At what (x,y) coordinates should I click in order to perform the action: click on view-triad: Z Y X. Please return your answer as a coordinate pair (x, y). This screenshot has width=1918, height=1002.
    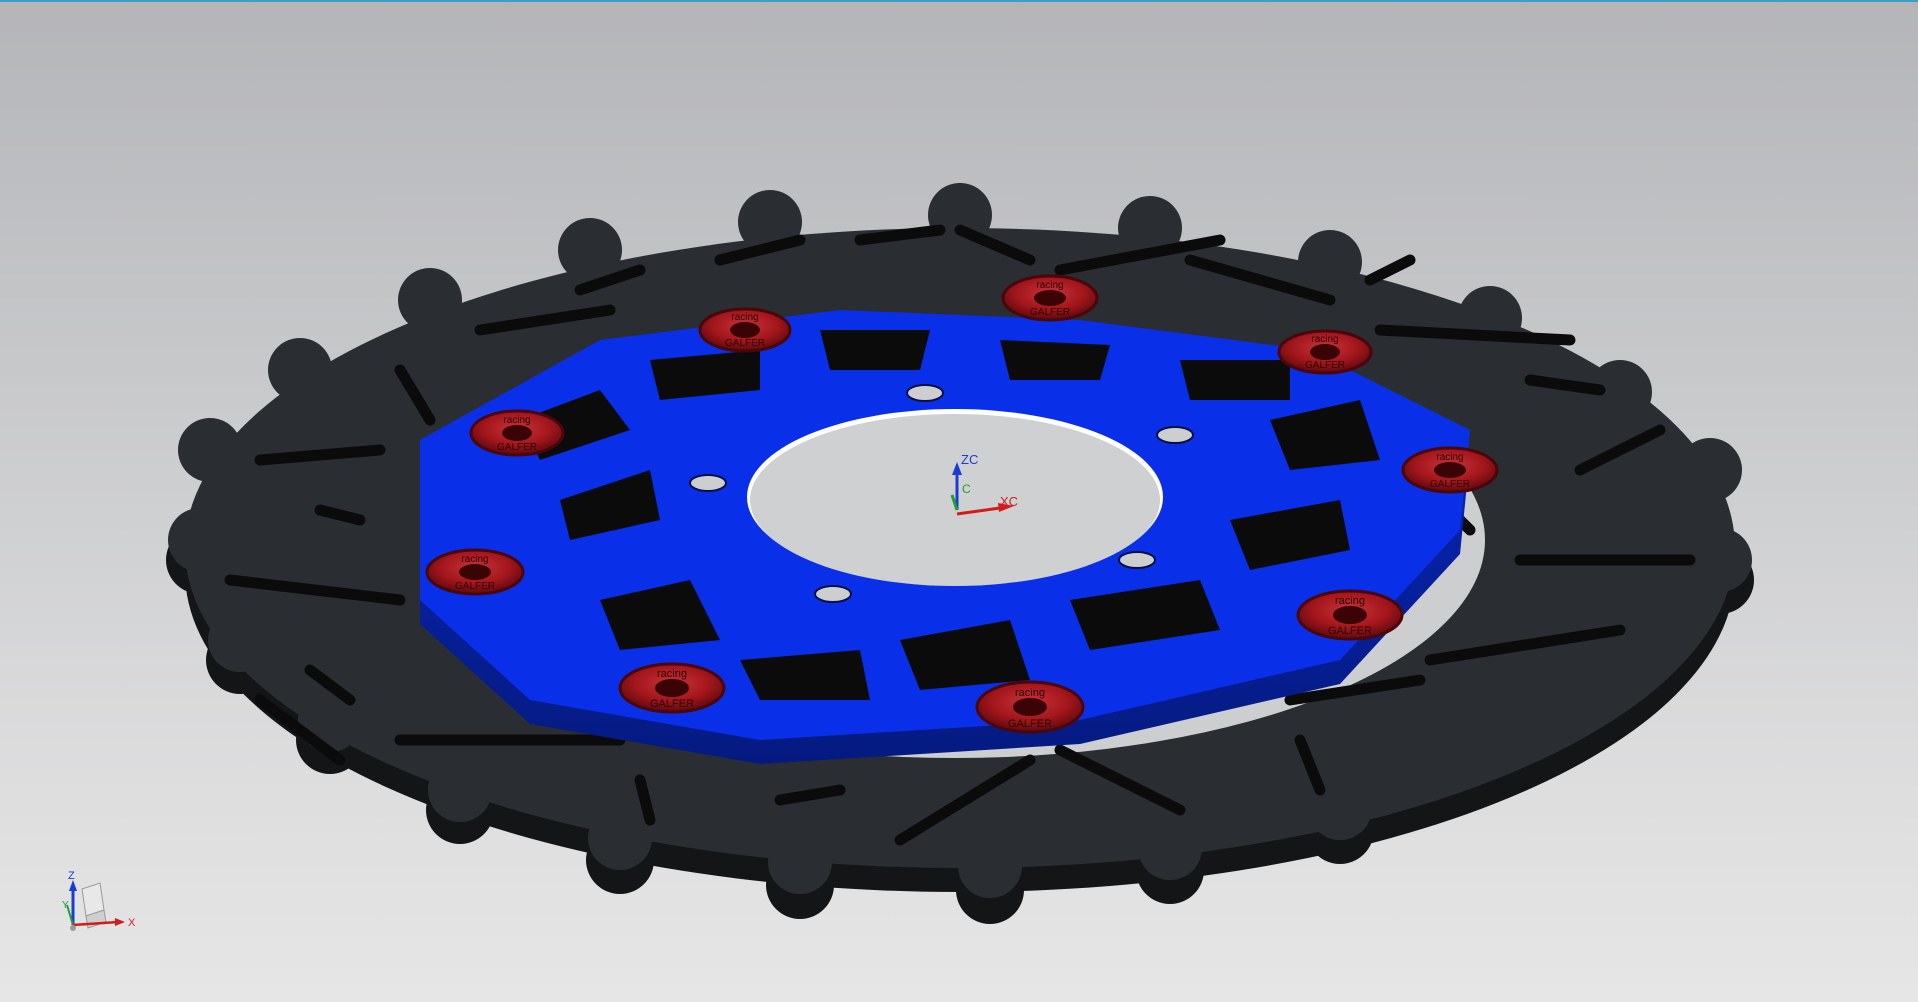
    Looking at the image, I should click on (99, 900).